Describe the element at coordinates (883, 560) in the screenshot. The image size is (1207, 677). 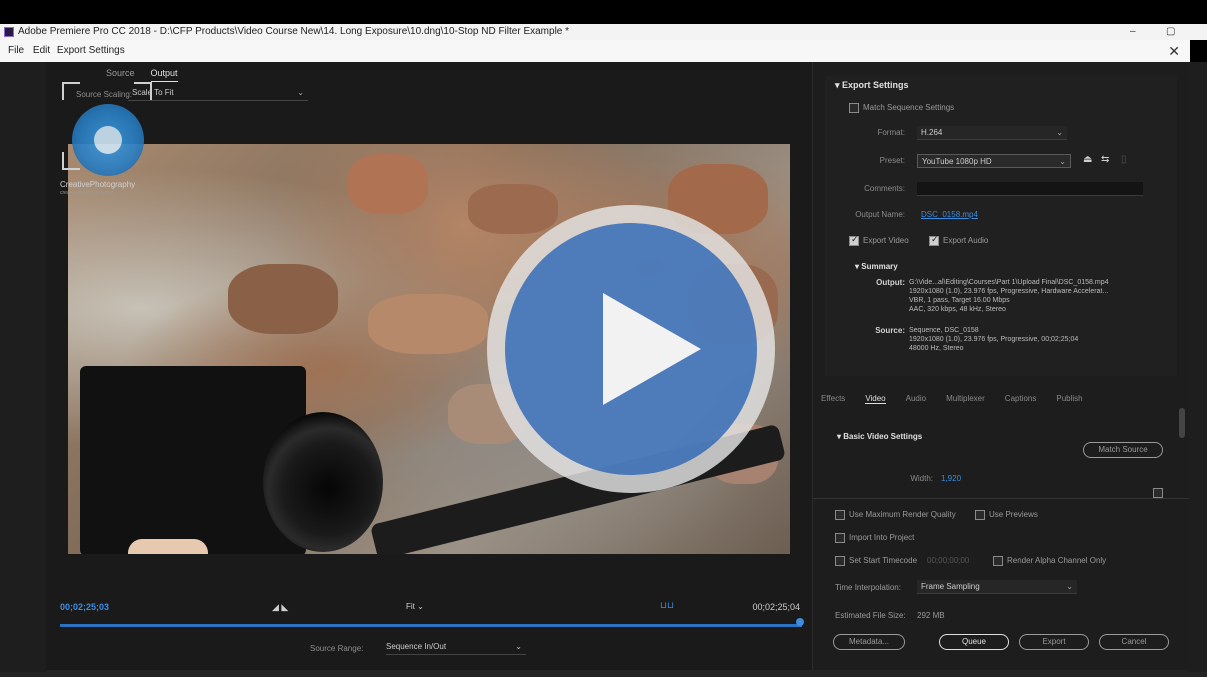
I see `set-start-timecode-label: Set Start Timecode` at that location.